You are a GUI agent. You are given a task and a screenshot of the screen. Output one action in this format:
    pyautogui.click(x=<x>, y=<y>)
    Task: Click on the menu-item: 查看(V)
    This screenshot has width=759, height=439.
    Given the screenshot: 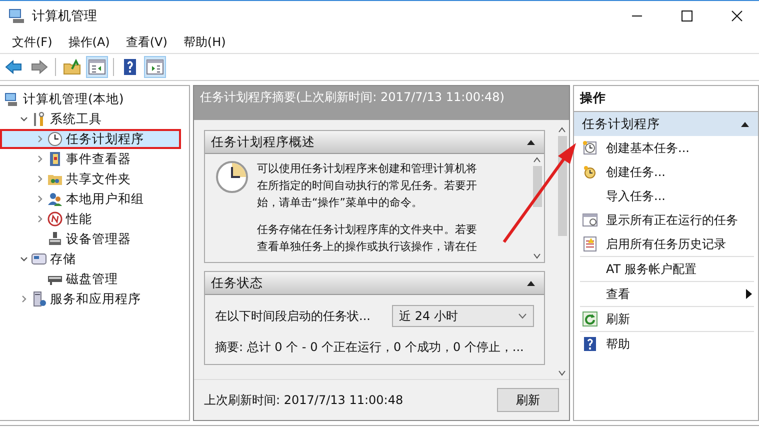 What is the action you would take?
    pyautogui.click(x=147, y=42)
    